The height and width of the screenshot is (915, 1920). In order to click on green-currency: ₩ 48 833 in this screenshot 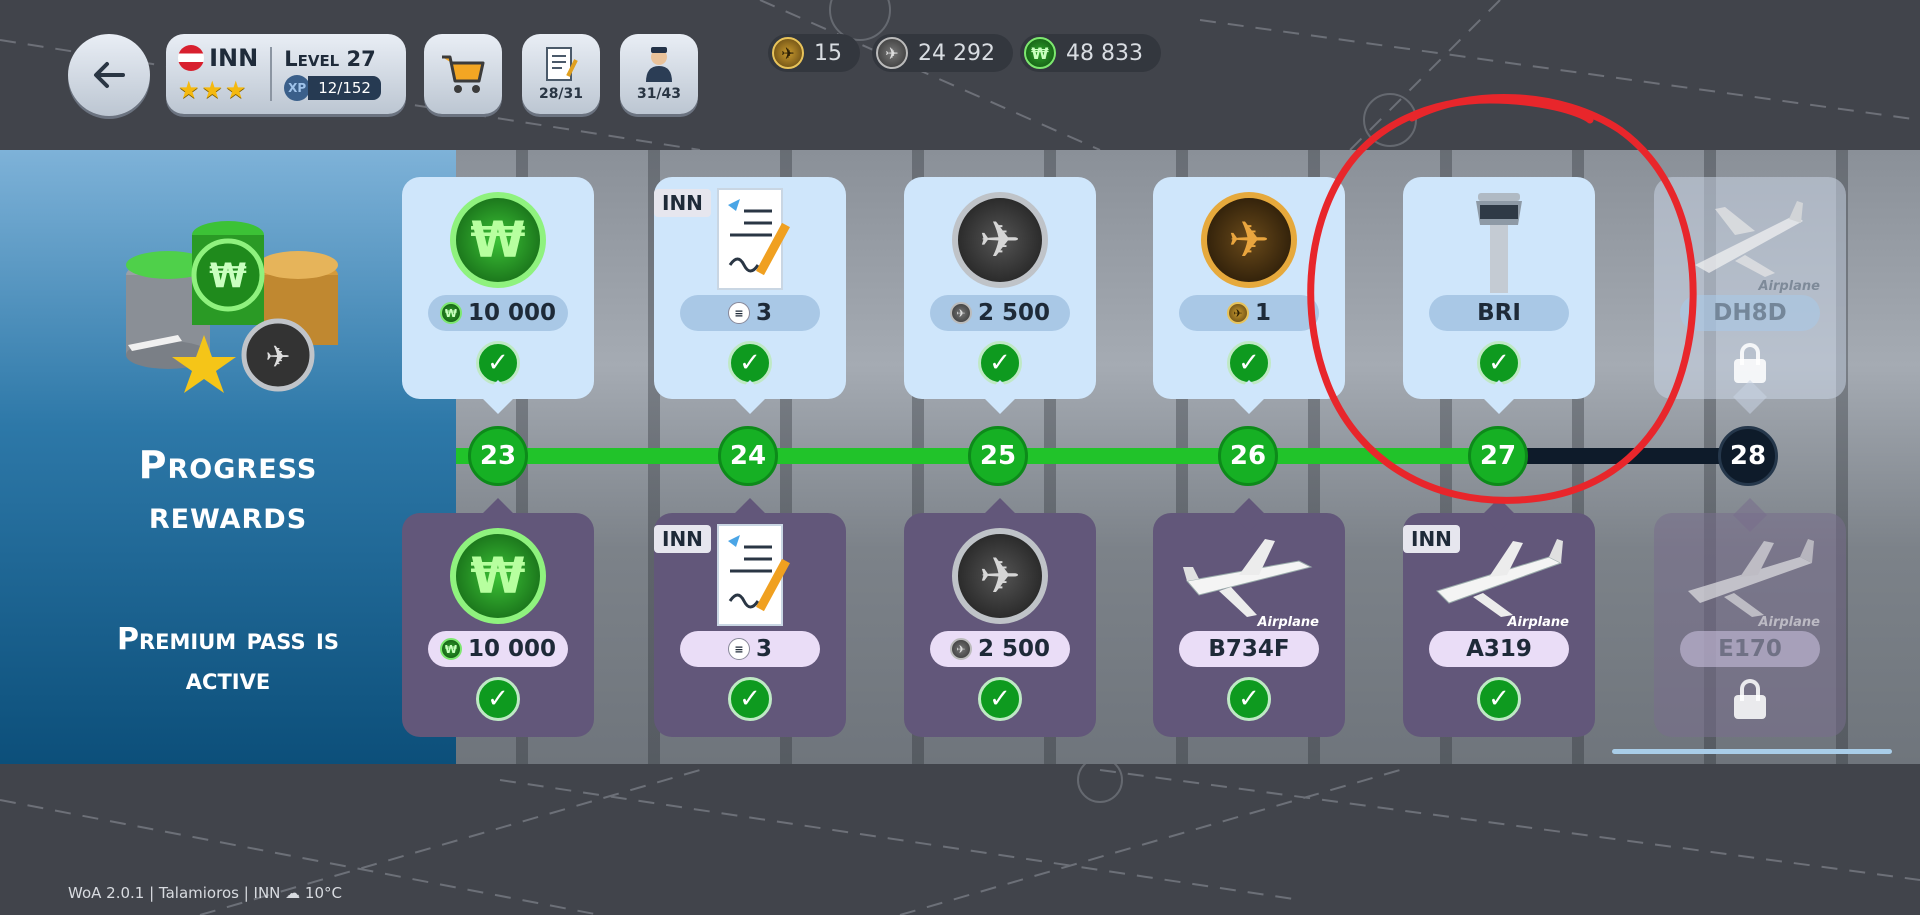, I will do `click(1090, 53)`.